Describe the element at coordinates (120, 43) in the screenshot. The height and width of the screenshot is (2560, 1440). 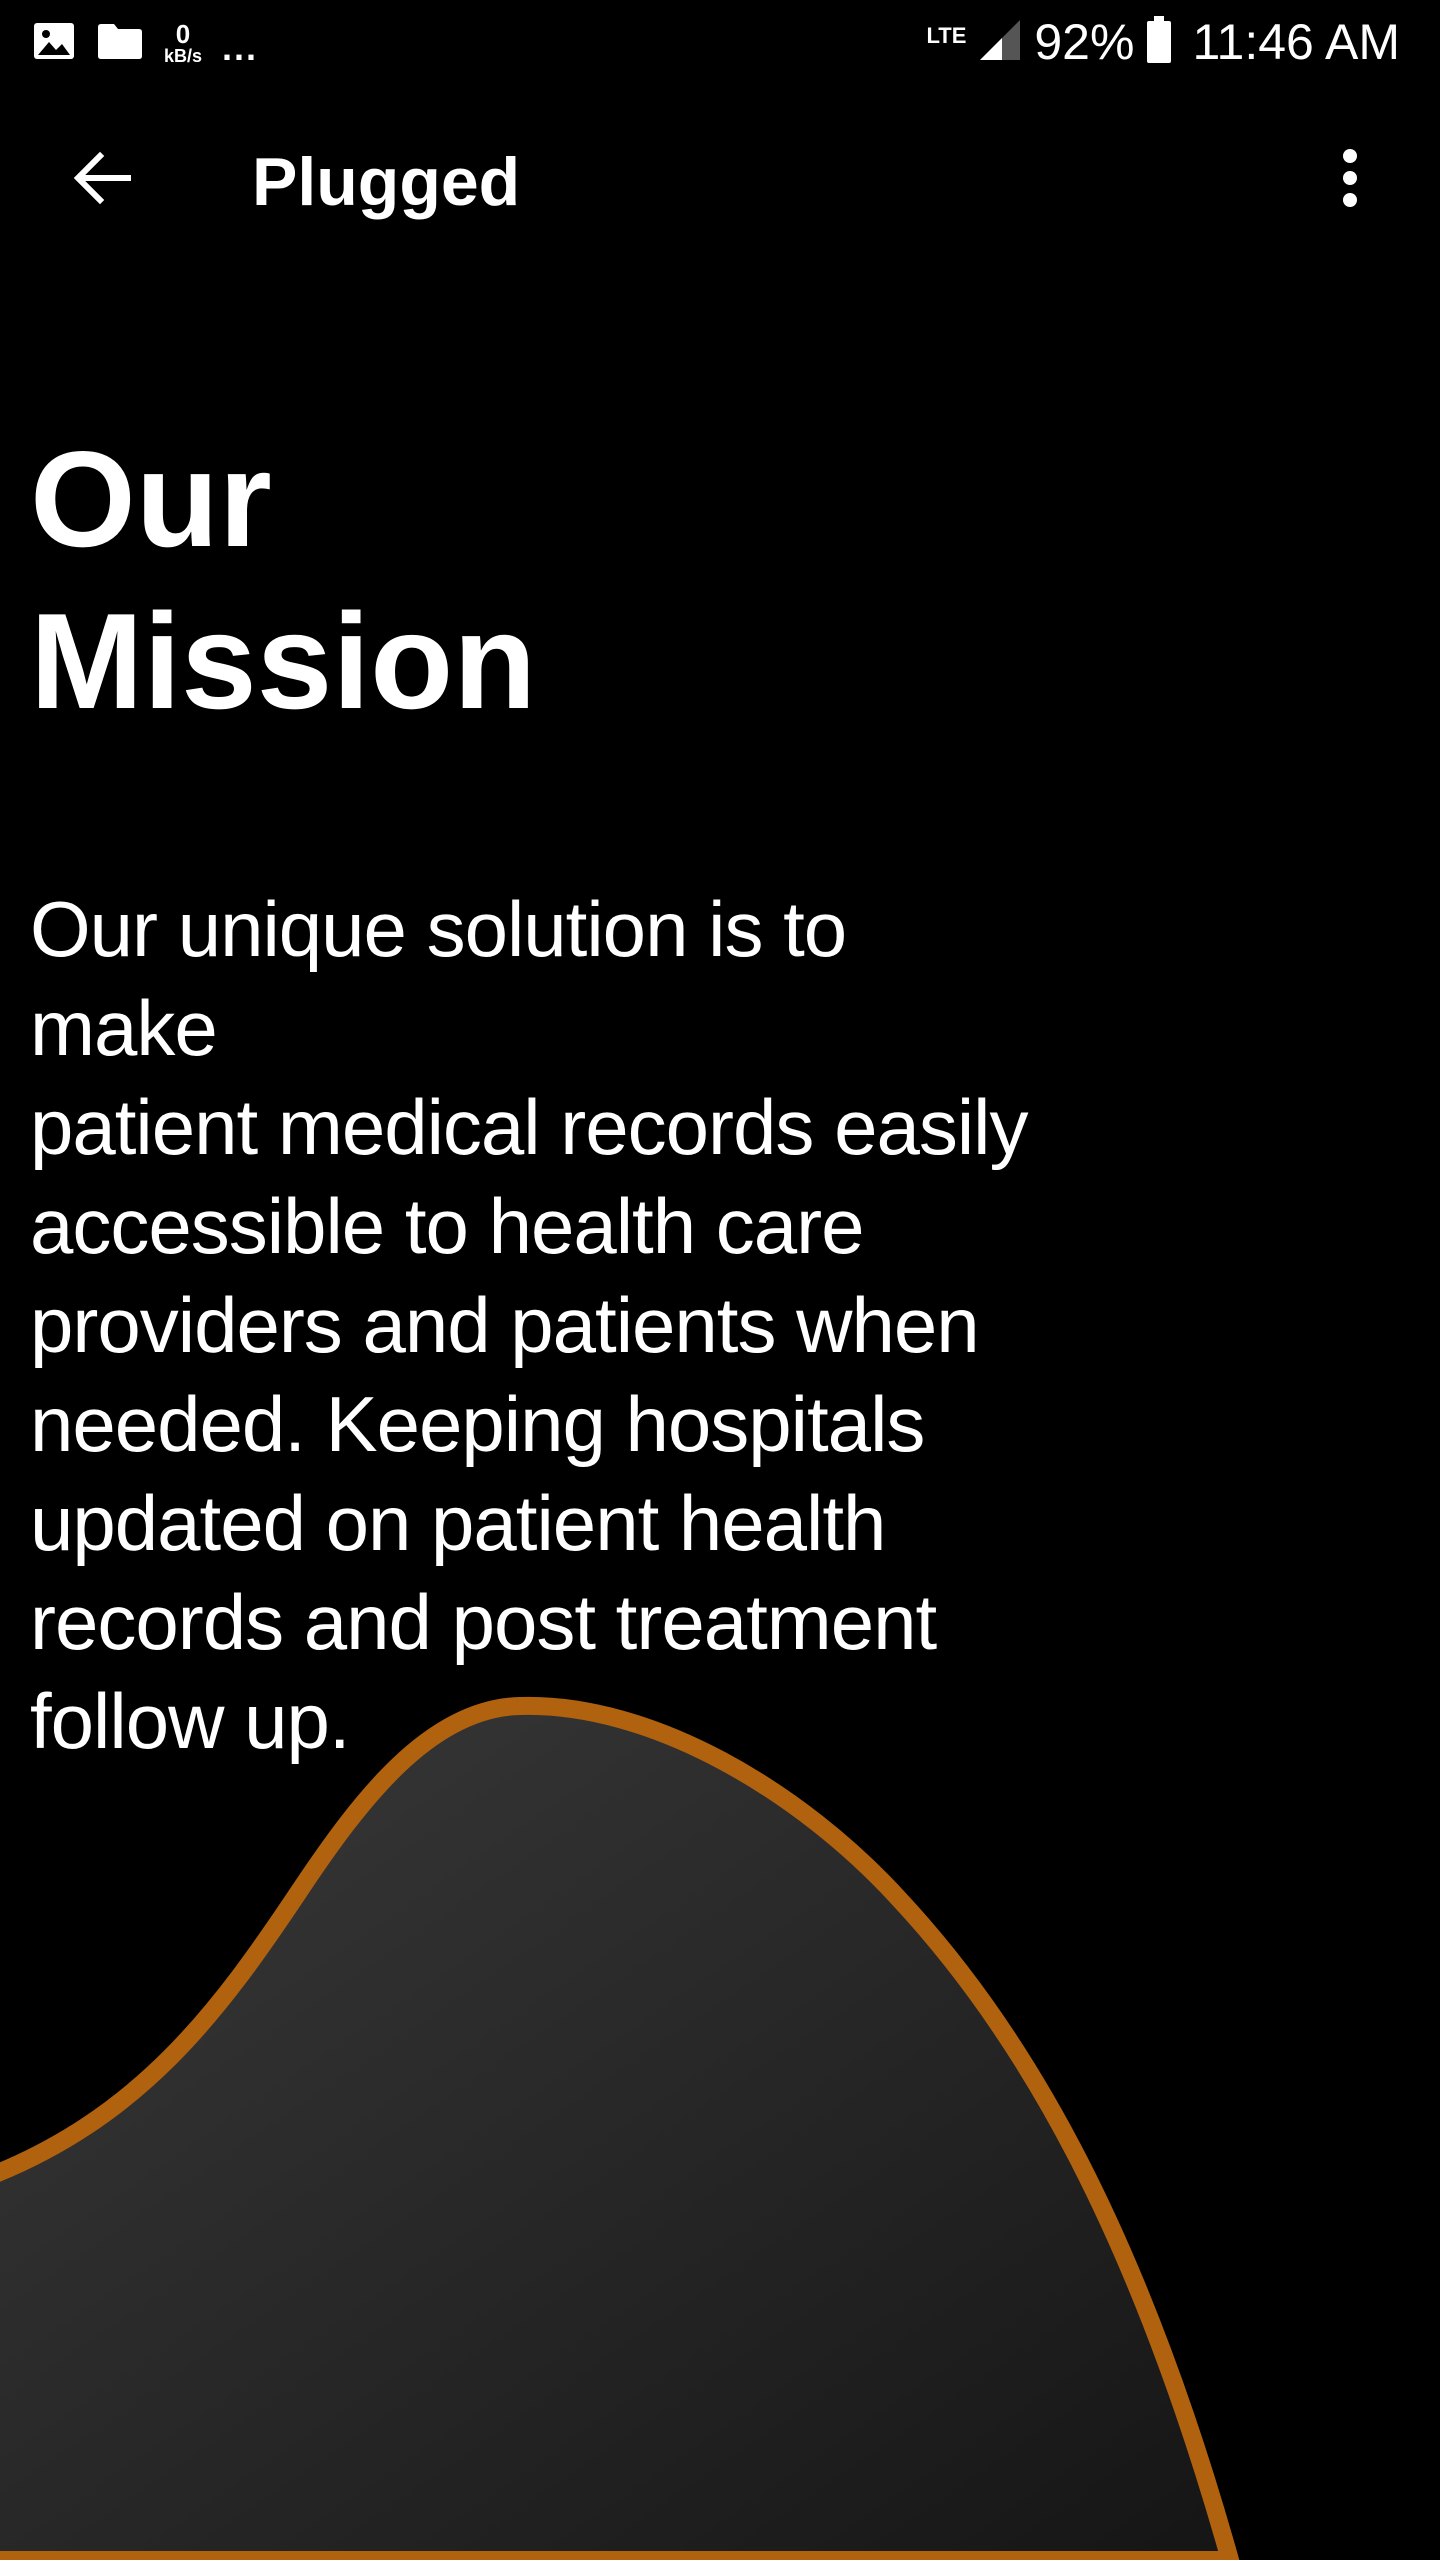
I see `folder-icon` at that location.